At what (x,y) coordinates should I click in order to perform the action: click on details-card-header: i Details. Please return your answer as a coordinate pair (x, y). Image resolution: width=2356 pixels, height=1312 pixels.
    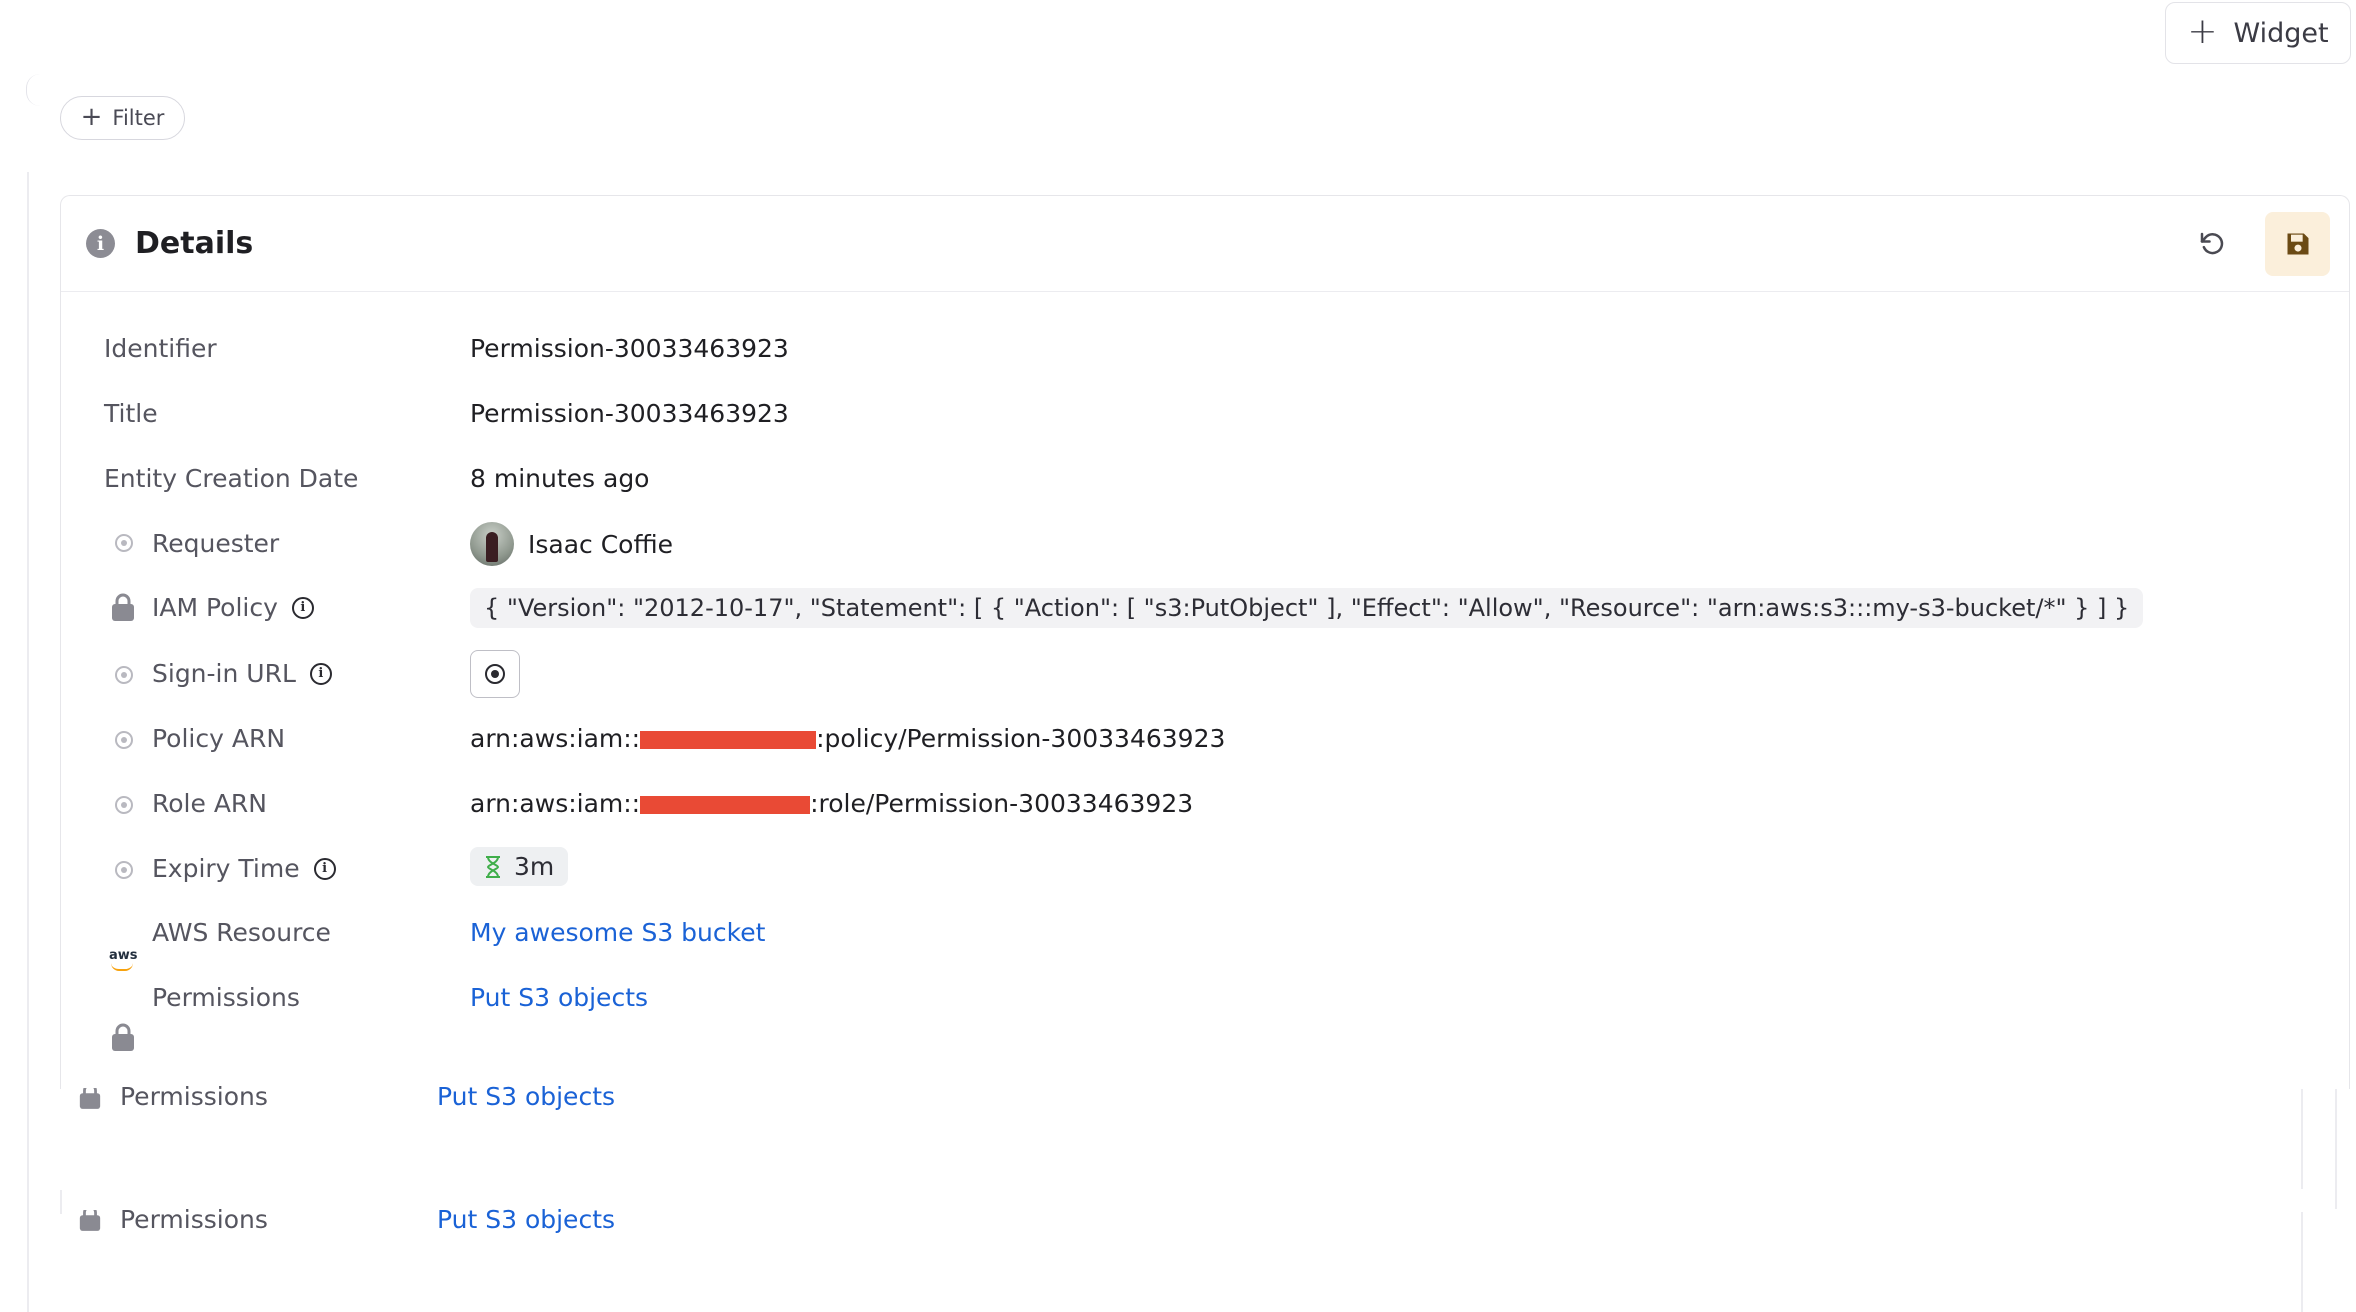
    Looking at the image, I should click on (1205, 244).